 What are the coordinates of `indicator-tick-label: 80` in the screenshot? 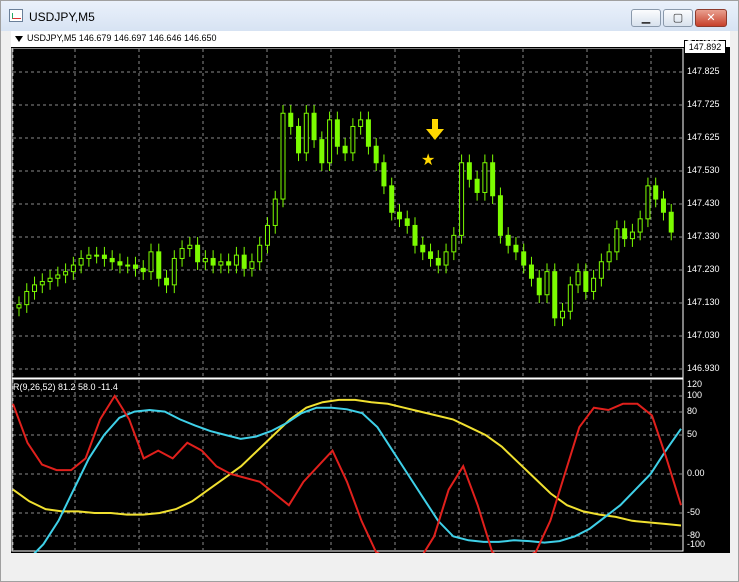 It's located at (692, 411).